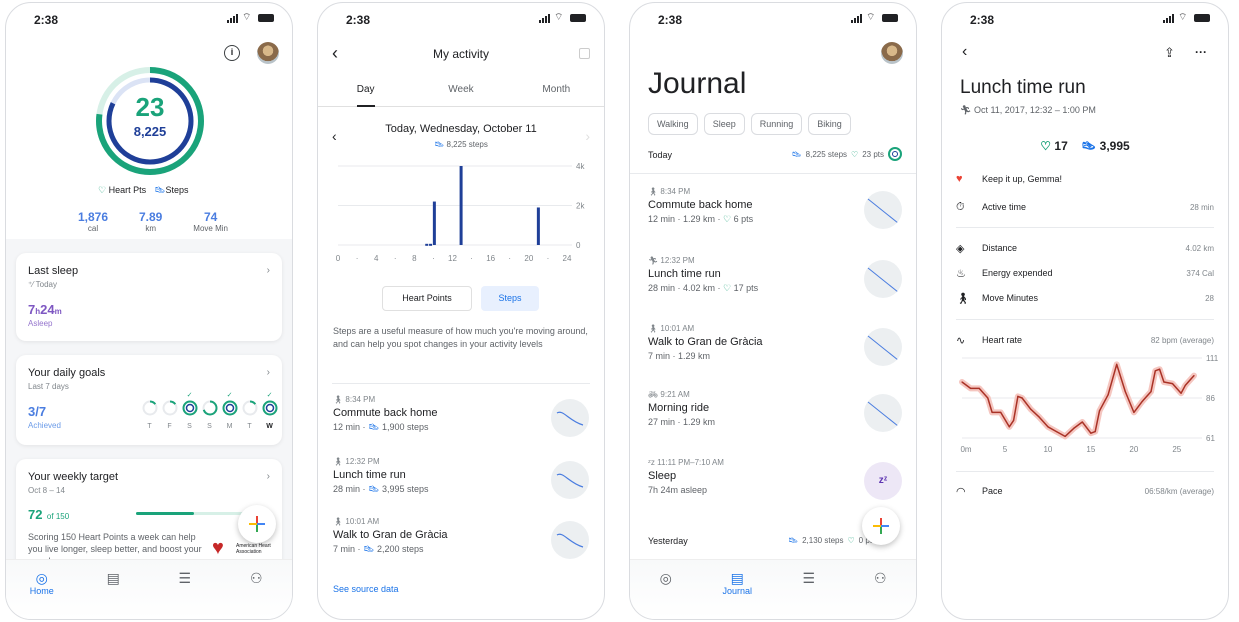 The image size is (1239, 622). Describe the element at coordinates (356, 461) in the screenshot. I see `activity-time: 🚶︎ 12:32 PM` at that location.